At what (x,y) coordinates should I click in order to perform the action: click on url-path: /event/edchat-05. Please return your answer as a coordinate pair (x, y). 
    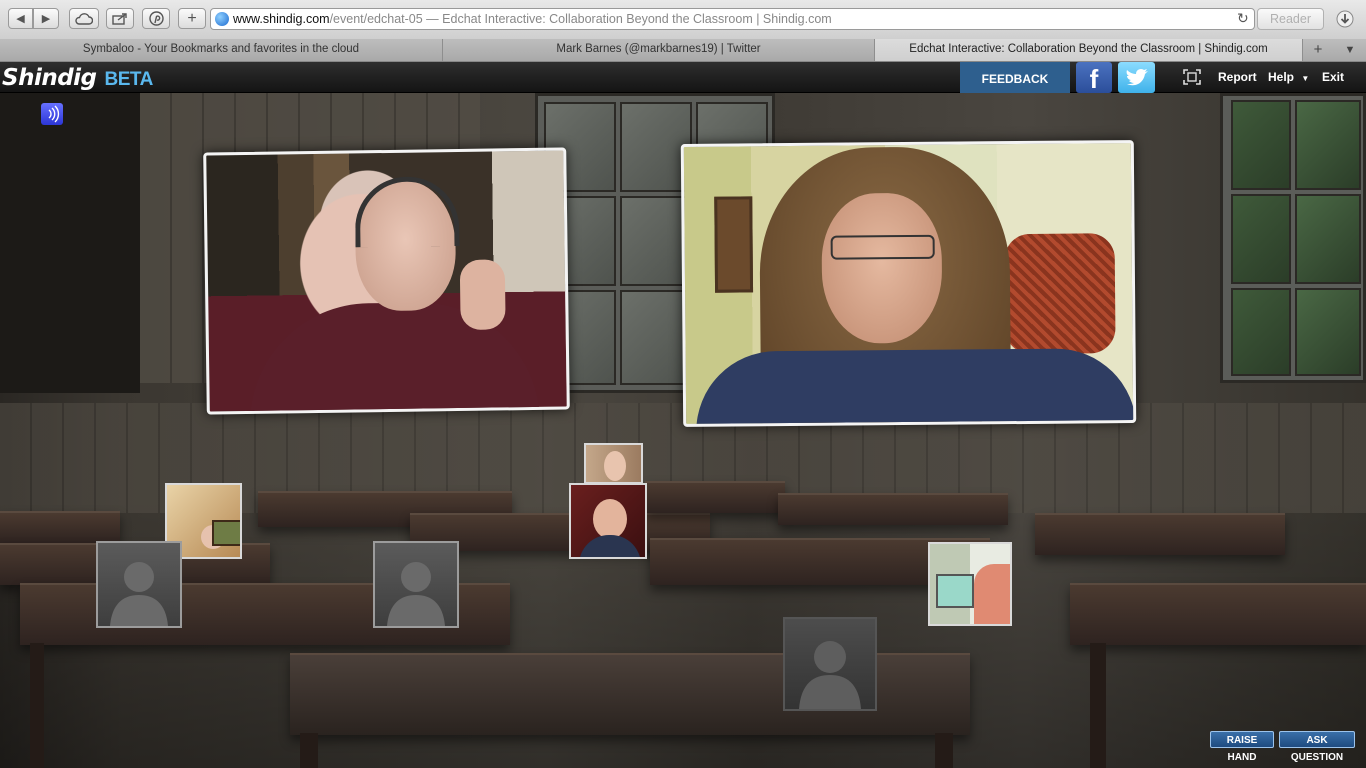
    Looking at the image, I should click on (376, 19).